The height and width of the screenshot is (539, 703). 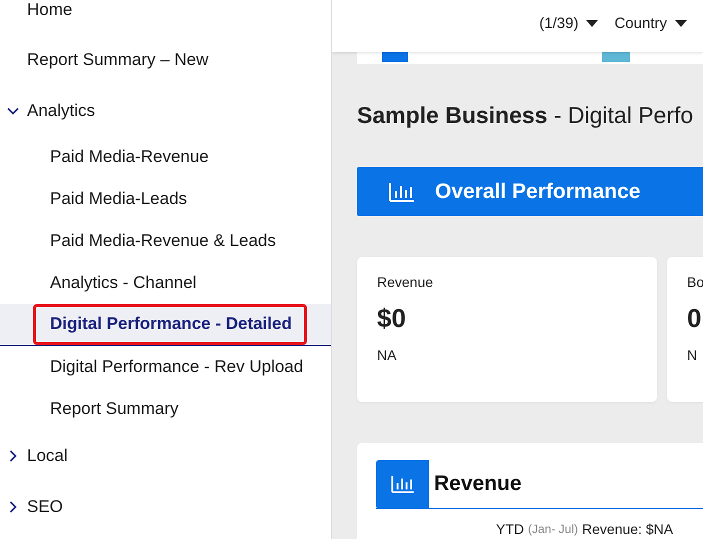 I want to click on sidebar-item: Report Summary, so click(x=165, y=409).